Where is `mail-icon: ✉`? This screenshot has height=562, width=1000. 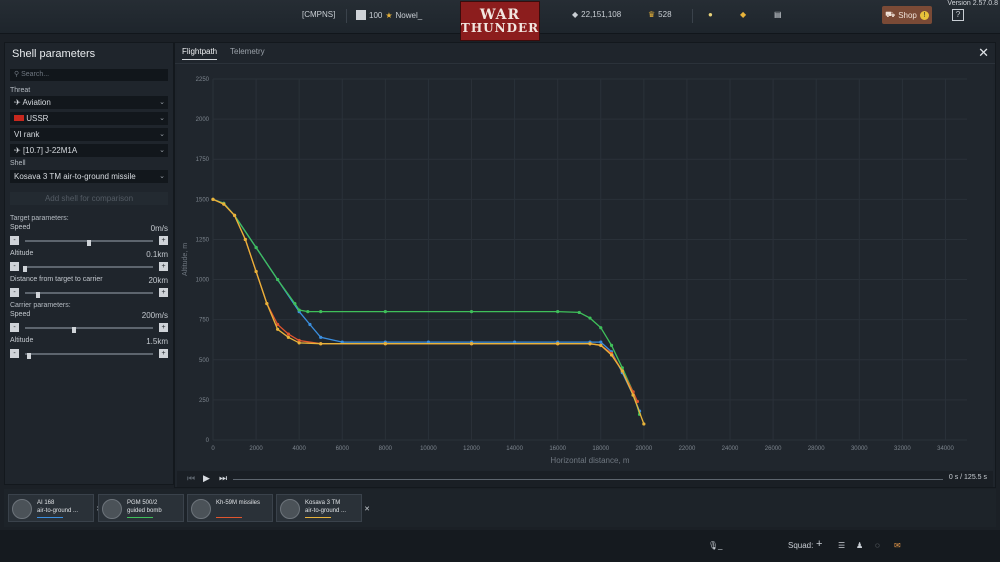
mail-icon: ✉ is located at coordinates (897, 545).